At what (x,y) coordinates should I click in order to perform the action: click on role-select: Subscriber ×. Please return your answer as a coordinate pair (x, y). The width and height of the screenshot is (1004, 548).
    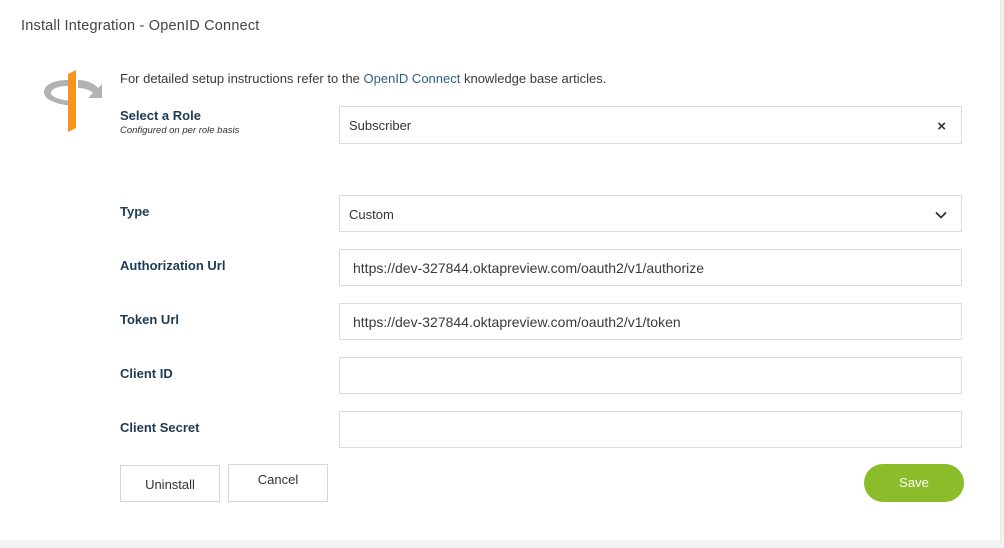
    Looking at the image, I should click on (650, 125).